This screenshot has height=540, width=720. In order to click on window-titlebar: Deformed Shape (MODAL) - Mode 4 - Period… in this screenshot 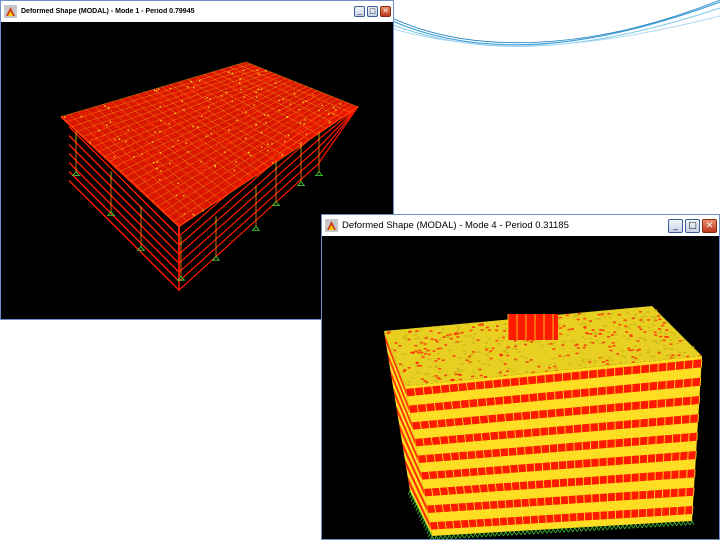, I will do `click(520, 225)`.